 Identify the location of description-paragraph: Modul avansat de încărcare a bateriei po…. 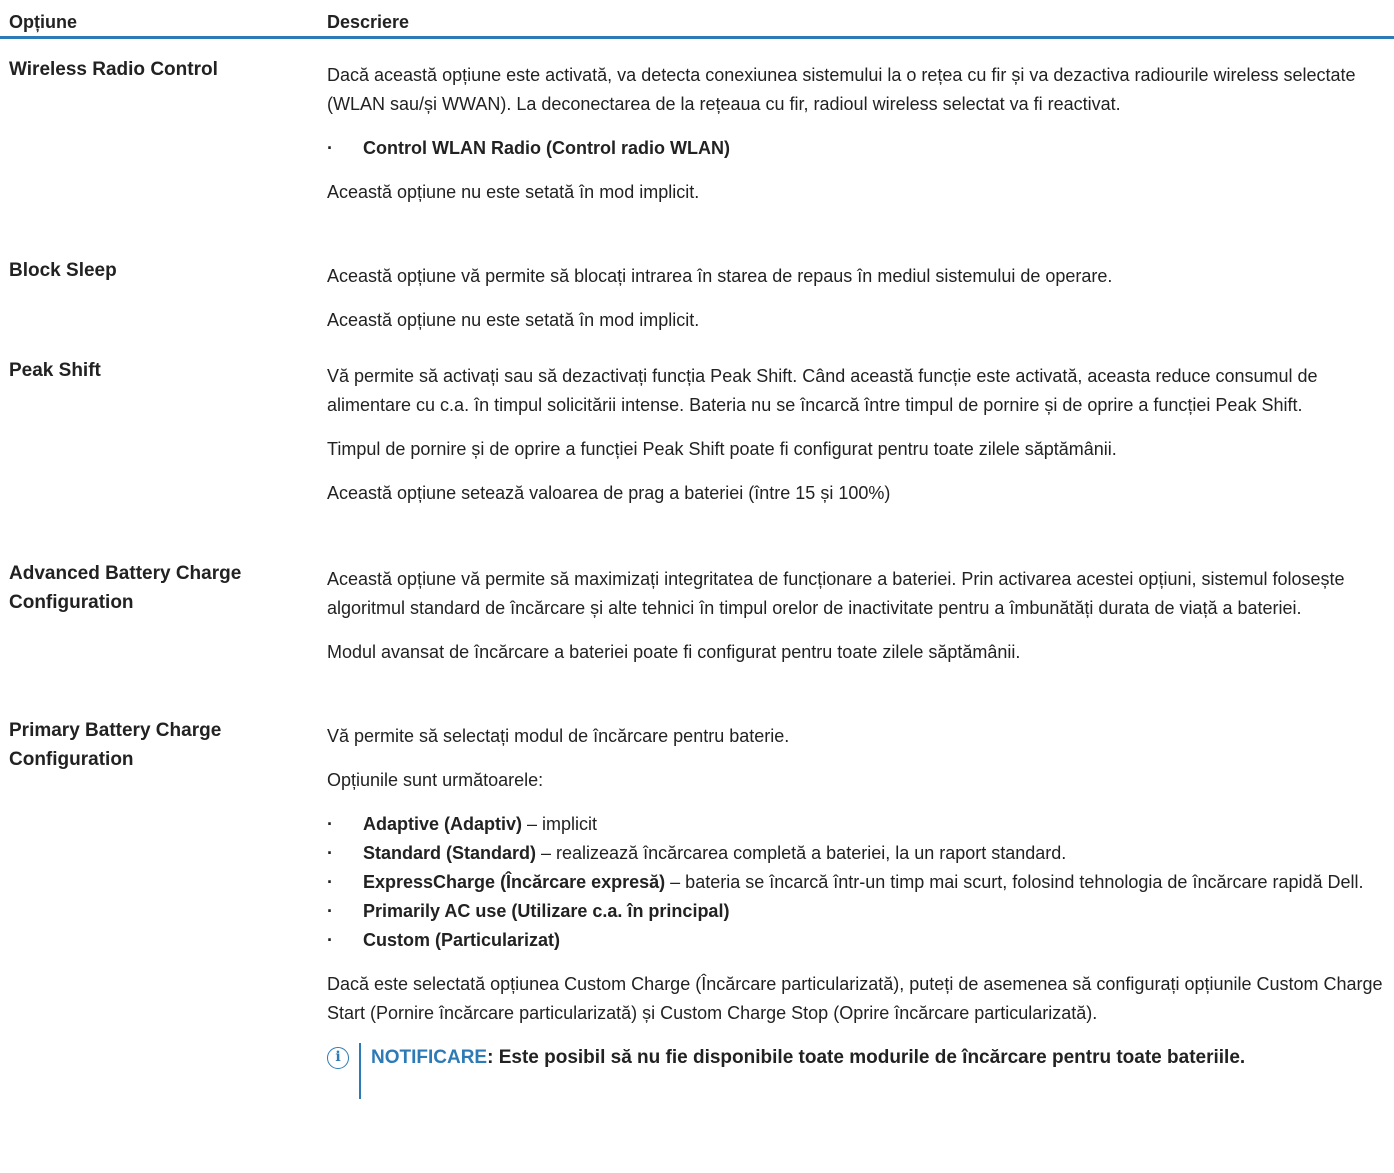
(674, 652).